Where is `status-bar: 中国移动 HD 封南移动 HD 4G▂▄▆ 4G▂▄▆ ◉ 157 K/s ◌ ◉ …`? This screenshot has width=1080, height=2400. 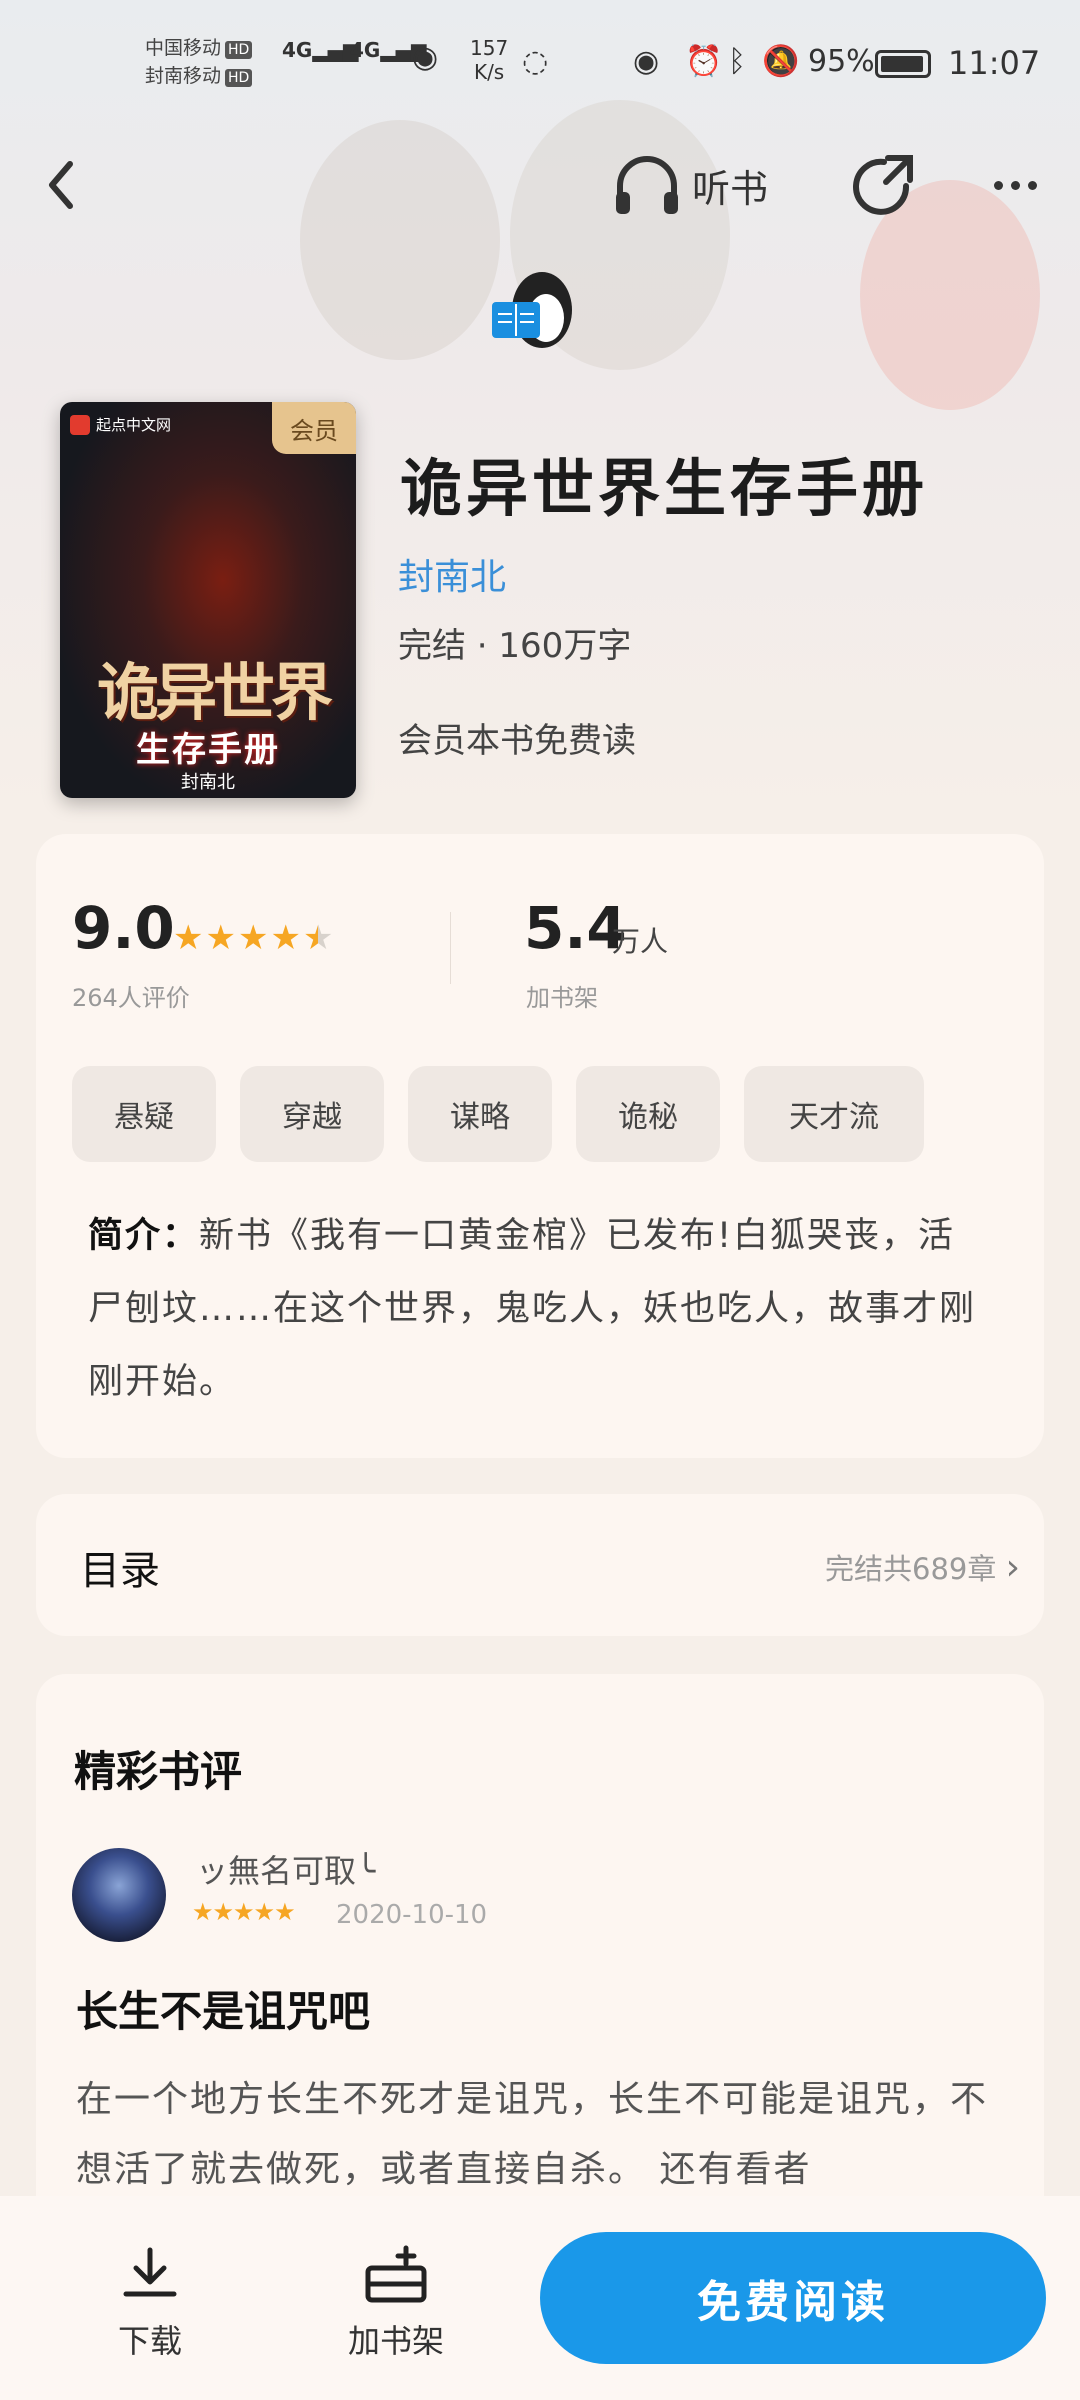 status-bar: 中国移动 HD 封南移动 HD 4G▂▄▆ 4G▂▄▆ ◉ 157 K/s ◌ ◉ … is located at coordinates (540, 65).